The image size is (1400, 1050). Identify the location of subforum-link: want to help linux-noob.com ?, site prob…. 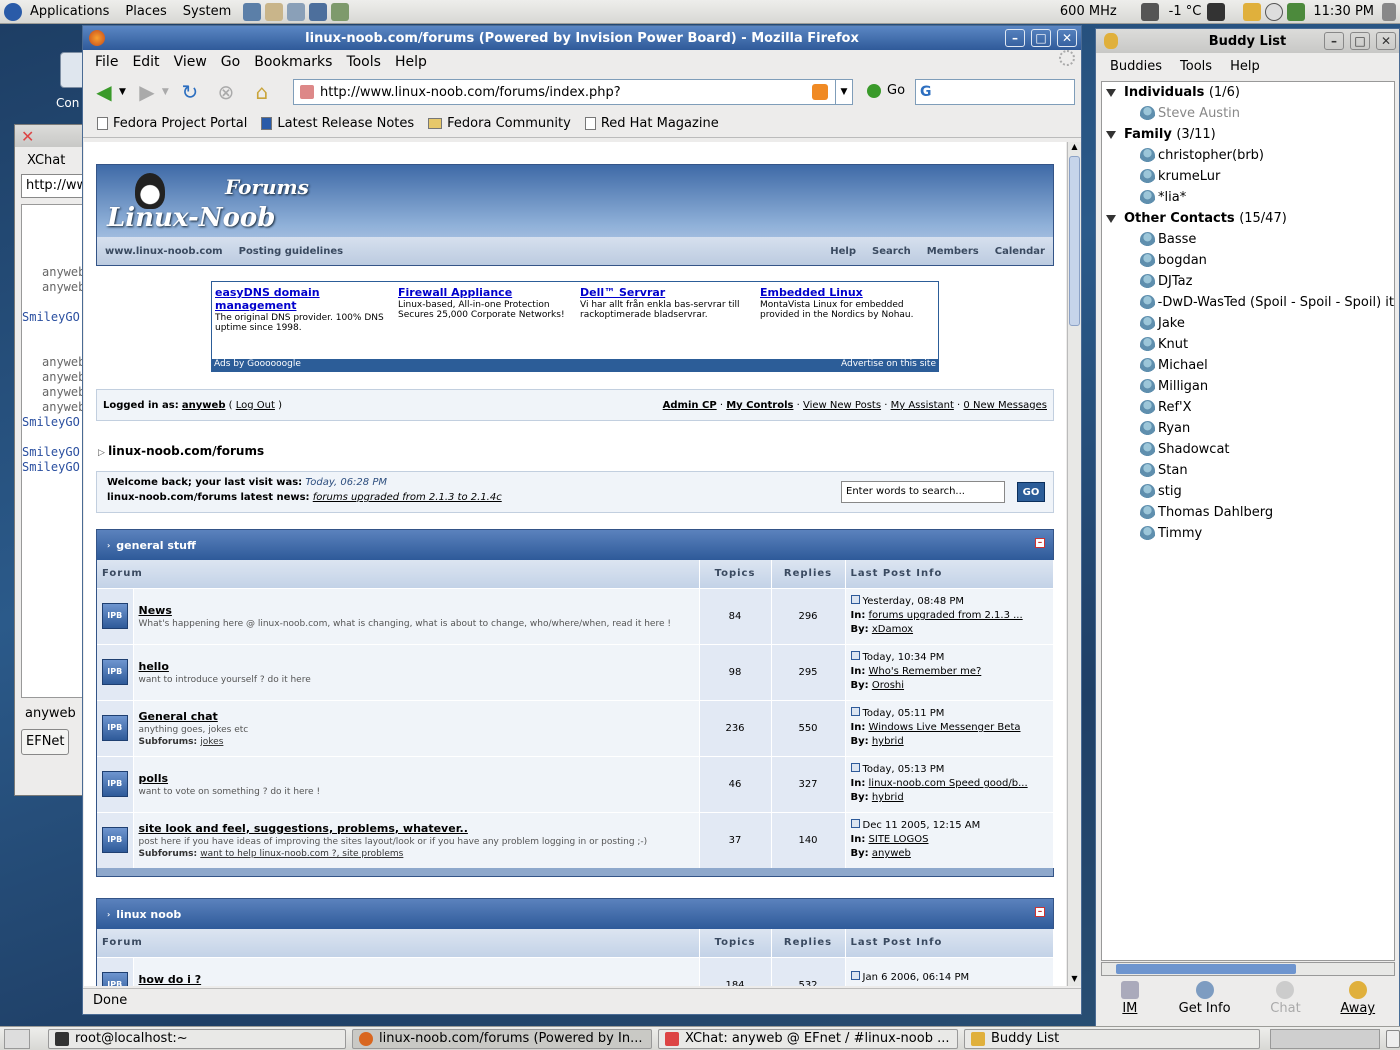
(301, 854).